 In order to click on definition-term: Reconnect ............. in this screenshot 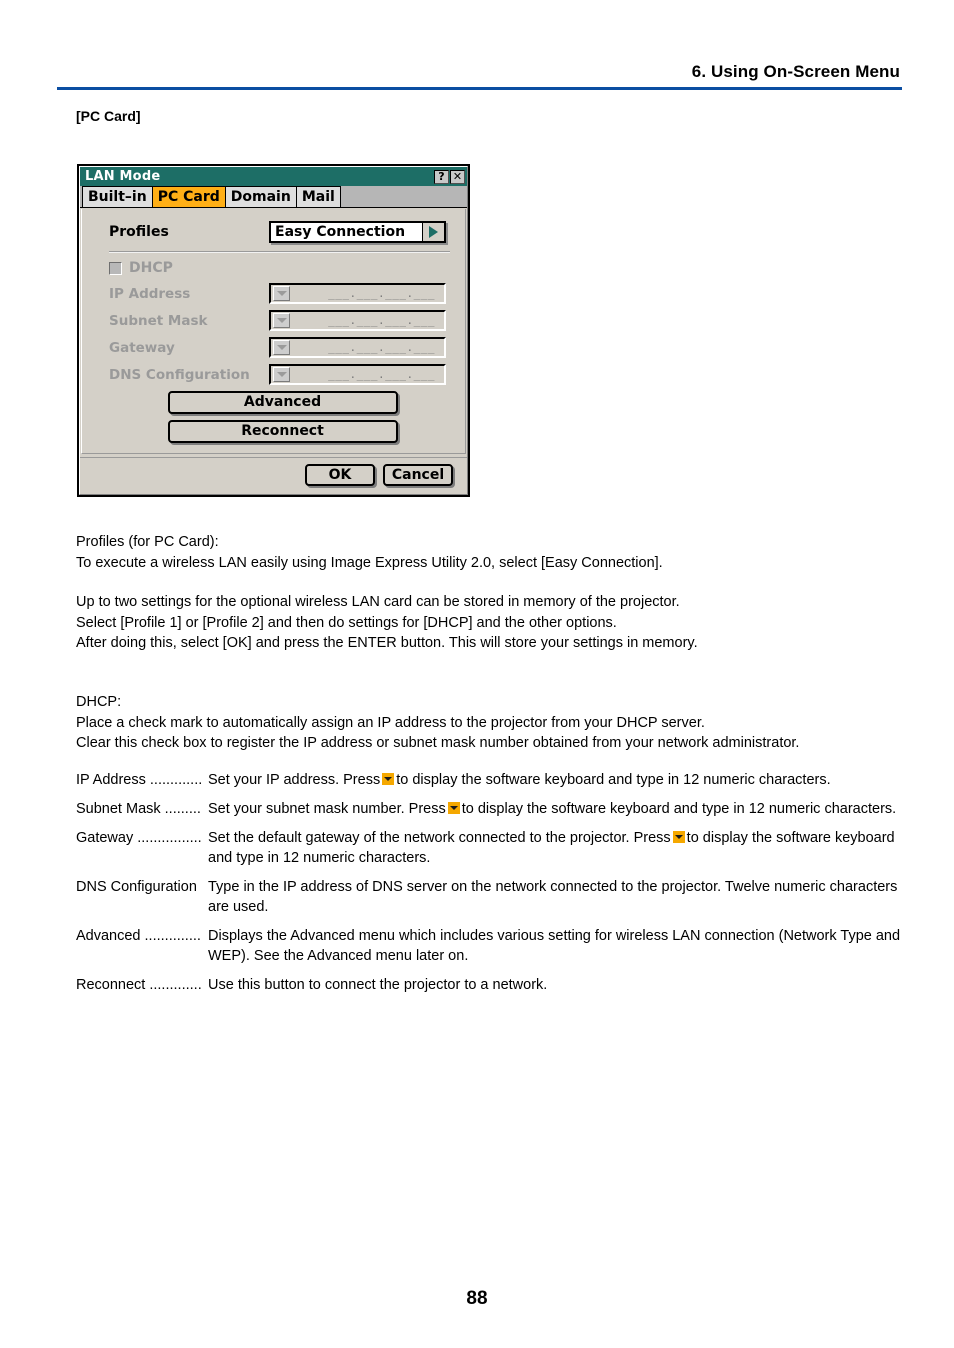, I will do `click(139, 985)`.